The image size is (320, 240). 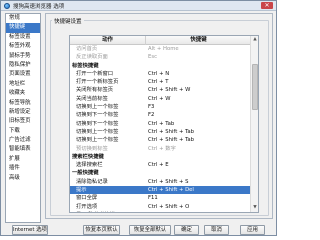 What do you see at coordinates (153, 198) in the screenshot?
I see `shortcut-cell: F11` at bounding box center [153, 198].